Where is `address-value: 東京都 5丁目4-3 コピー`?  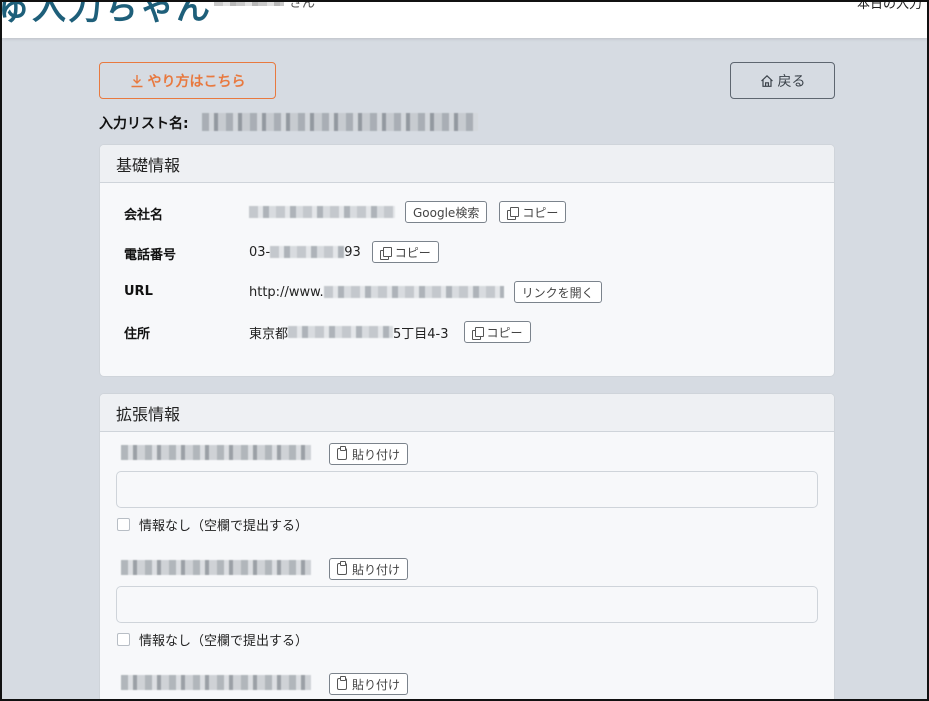
address-value: 東京都 5丁目4-3 コピー is located at coordinates (390, 332).